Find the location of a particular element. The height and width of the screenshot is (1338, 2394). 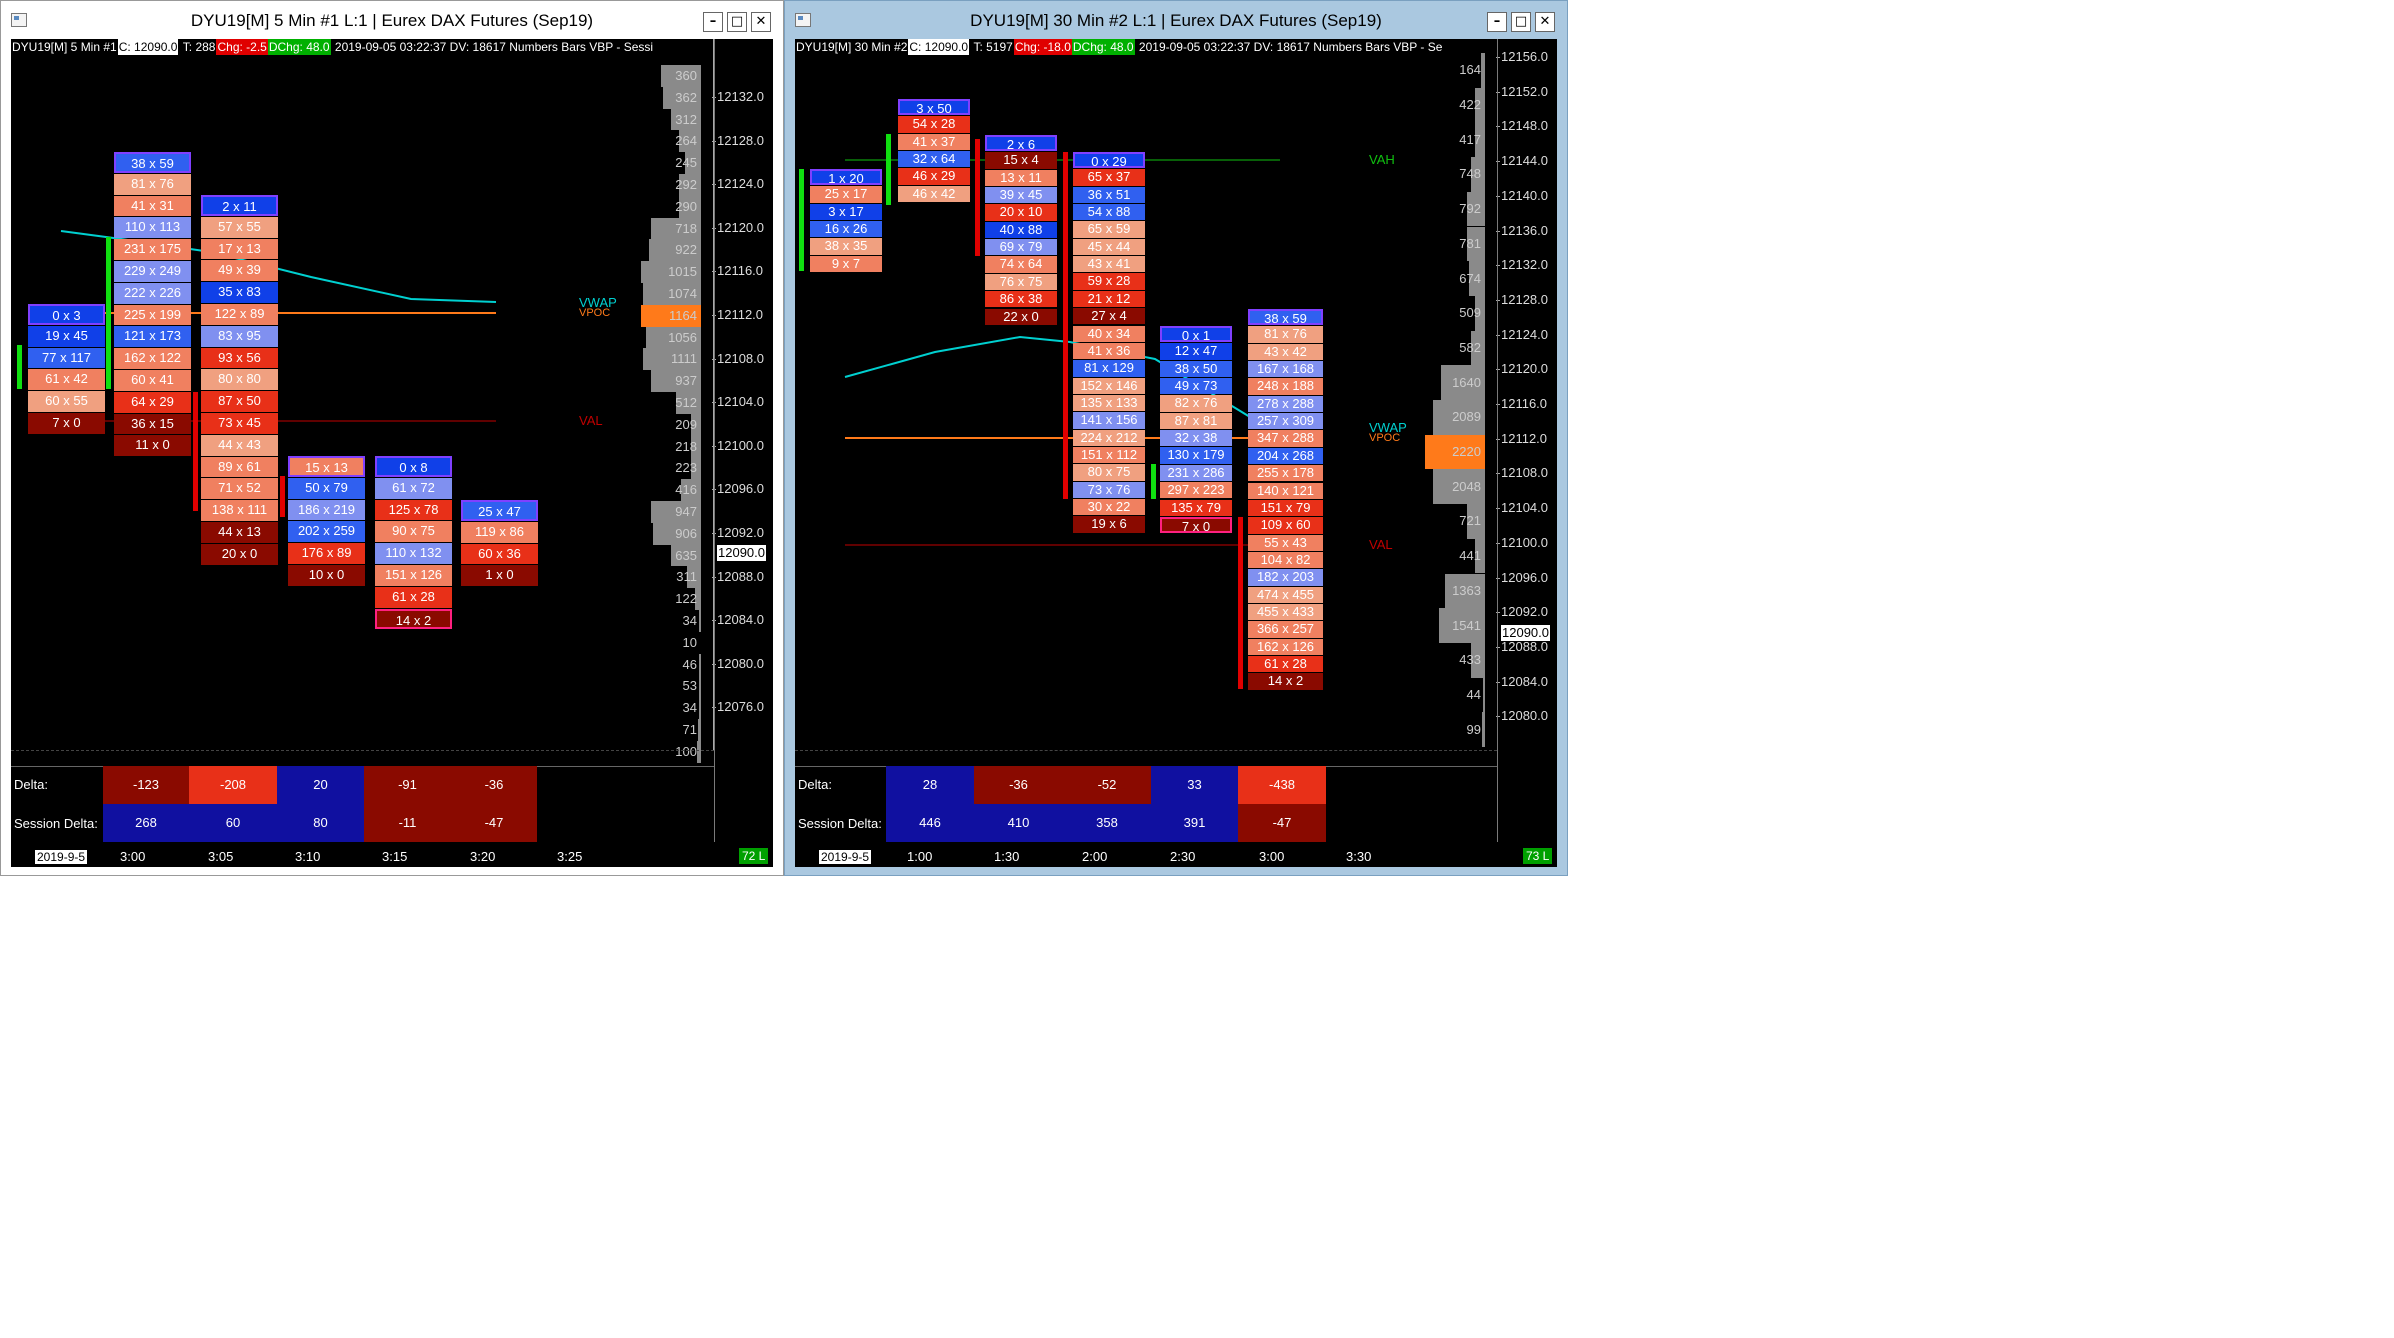

session-delta-value: 60 is located at coordinates (233, 823).